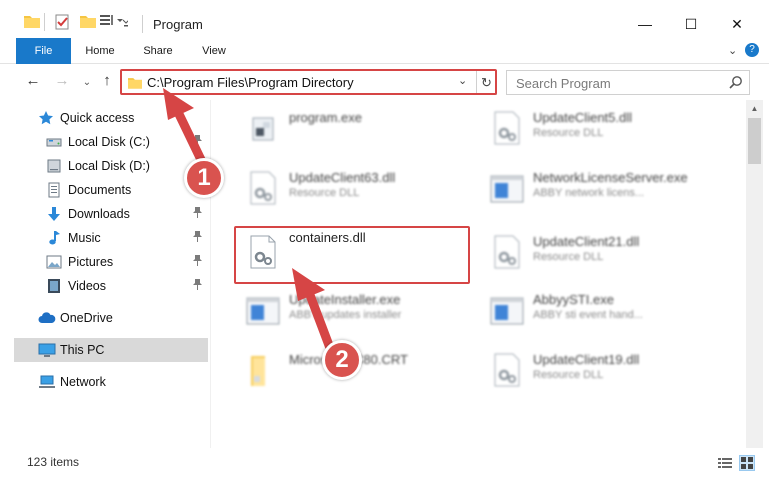 The image size is (769, 487). What do you see at coordinates (747, 463) in the screenshot?
I see `large-icons-view-icon` at bounding box center [747, 463].